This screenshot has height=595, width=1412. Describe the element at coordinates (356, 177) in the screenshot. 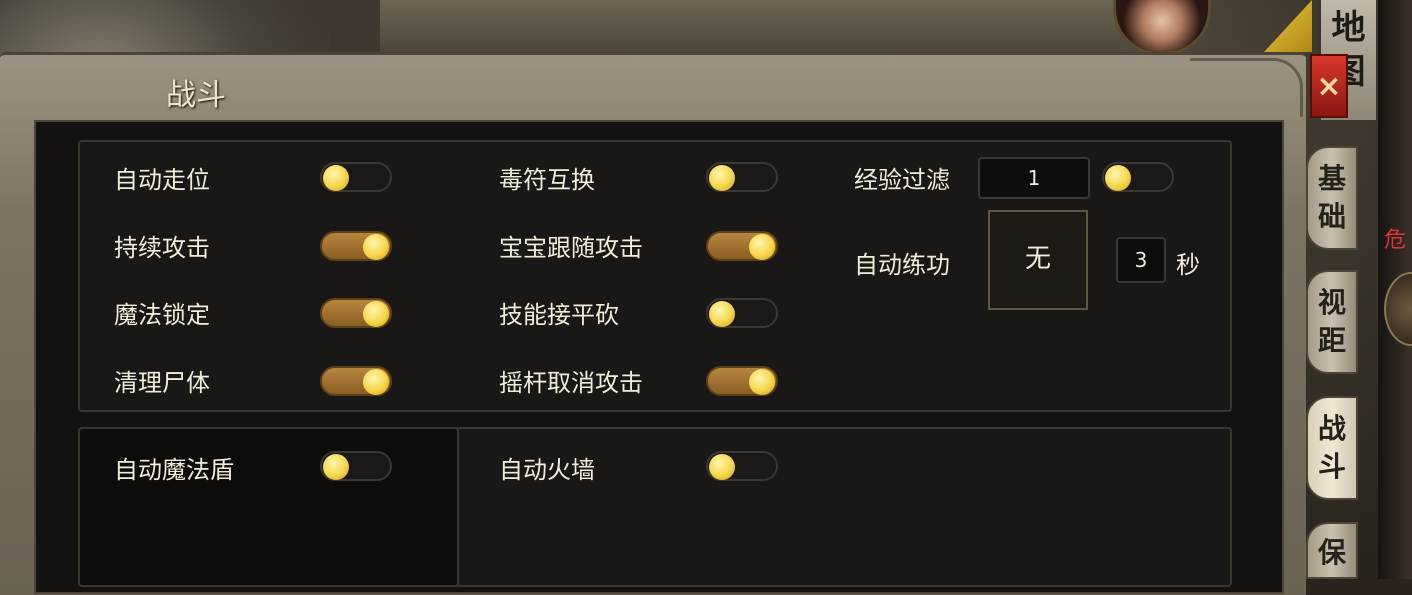

I see `auto-move-toggle` at that location.